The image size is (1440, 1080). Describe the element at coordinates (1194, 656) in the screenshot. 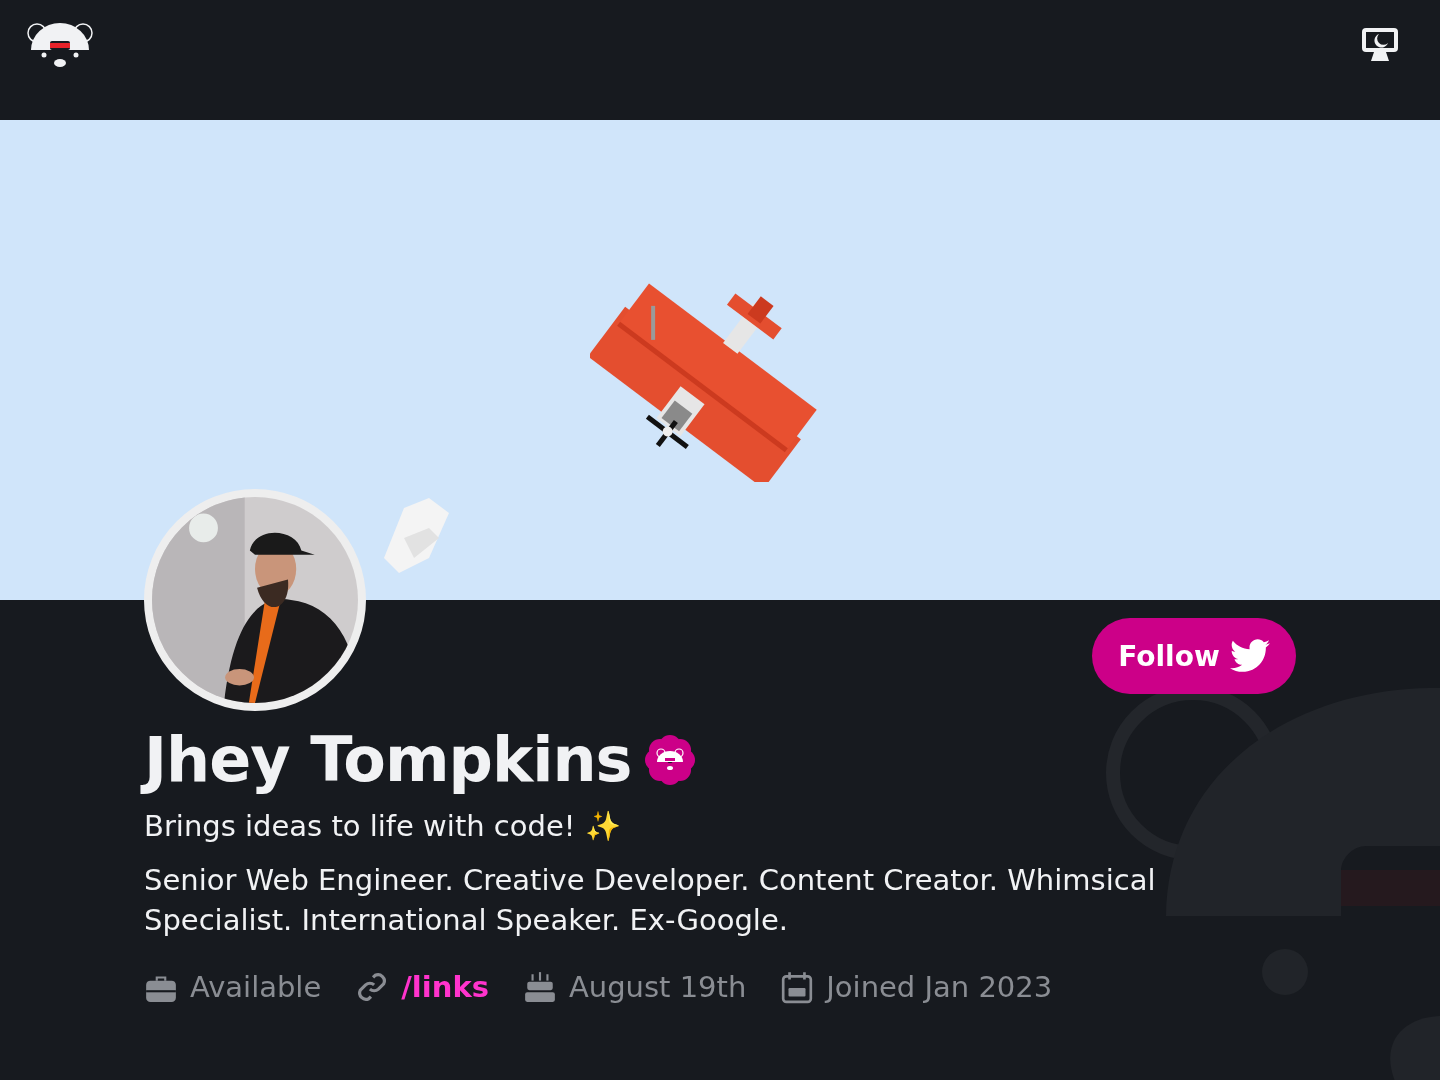

I see `follow-button: Follow` at that location.